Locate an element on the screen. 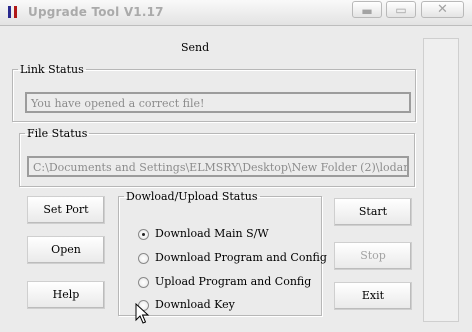 The width and height of the screenshot is (472, 332). minimize-icon: ▬ is located at coordinates (367, 11).